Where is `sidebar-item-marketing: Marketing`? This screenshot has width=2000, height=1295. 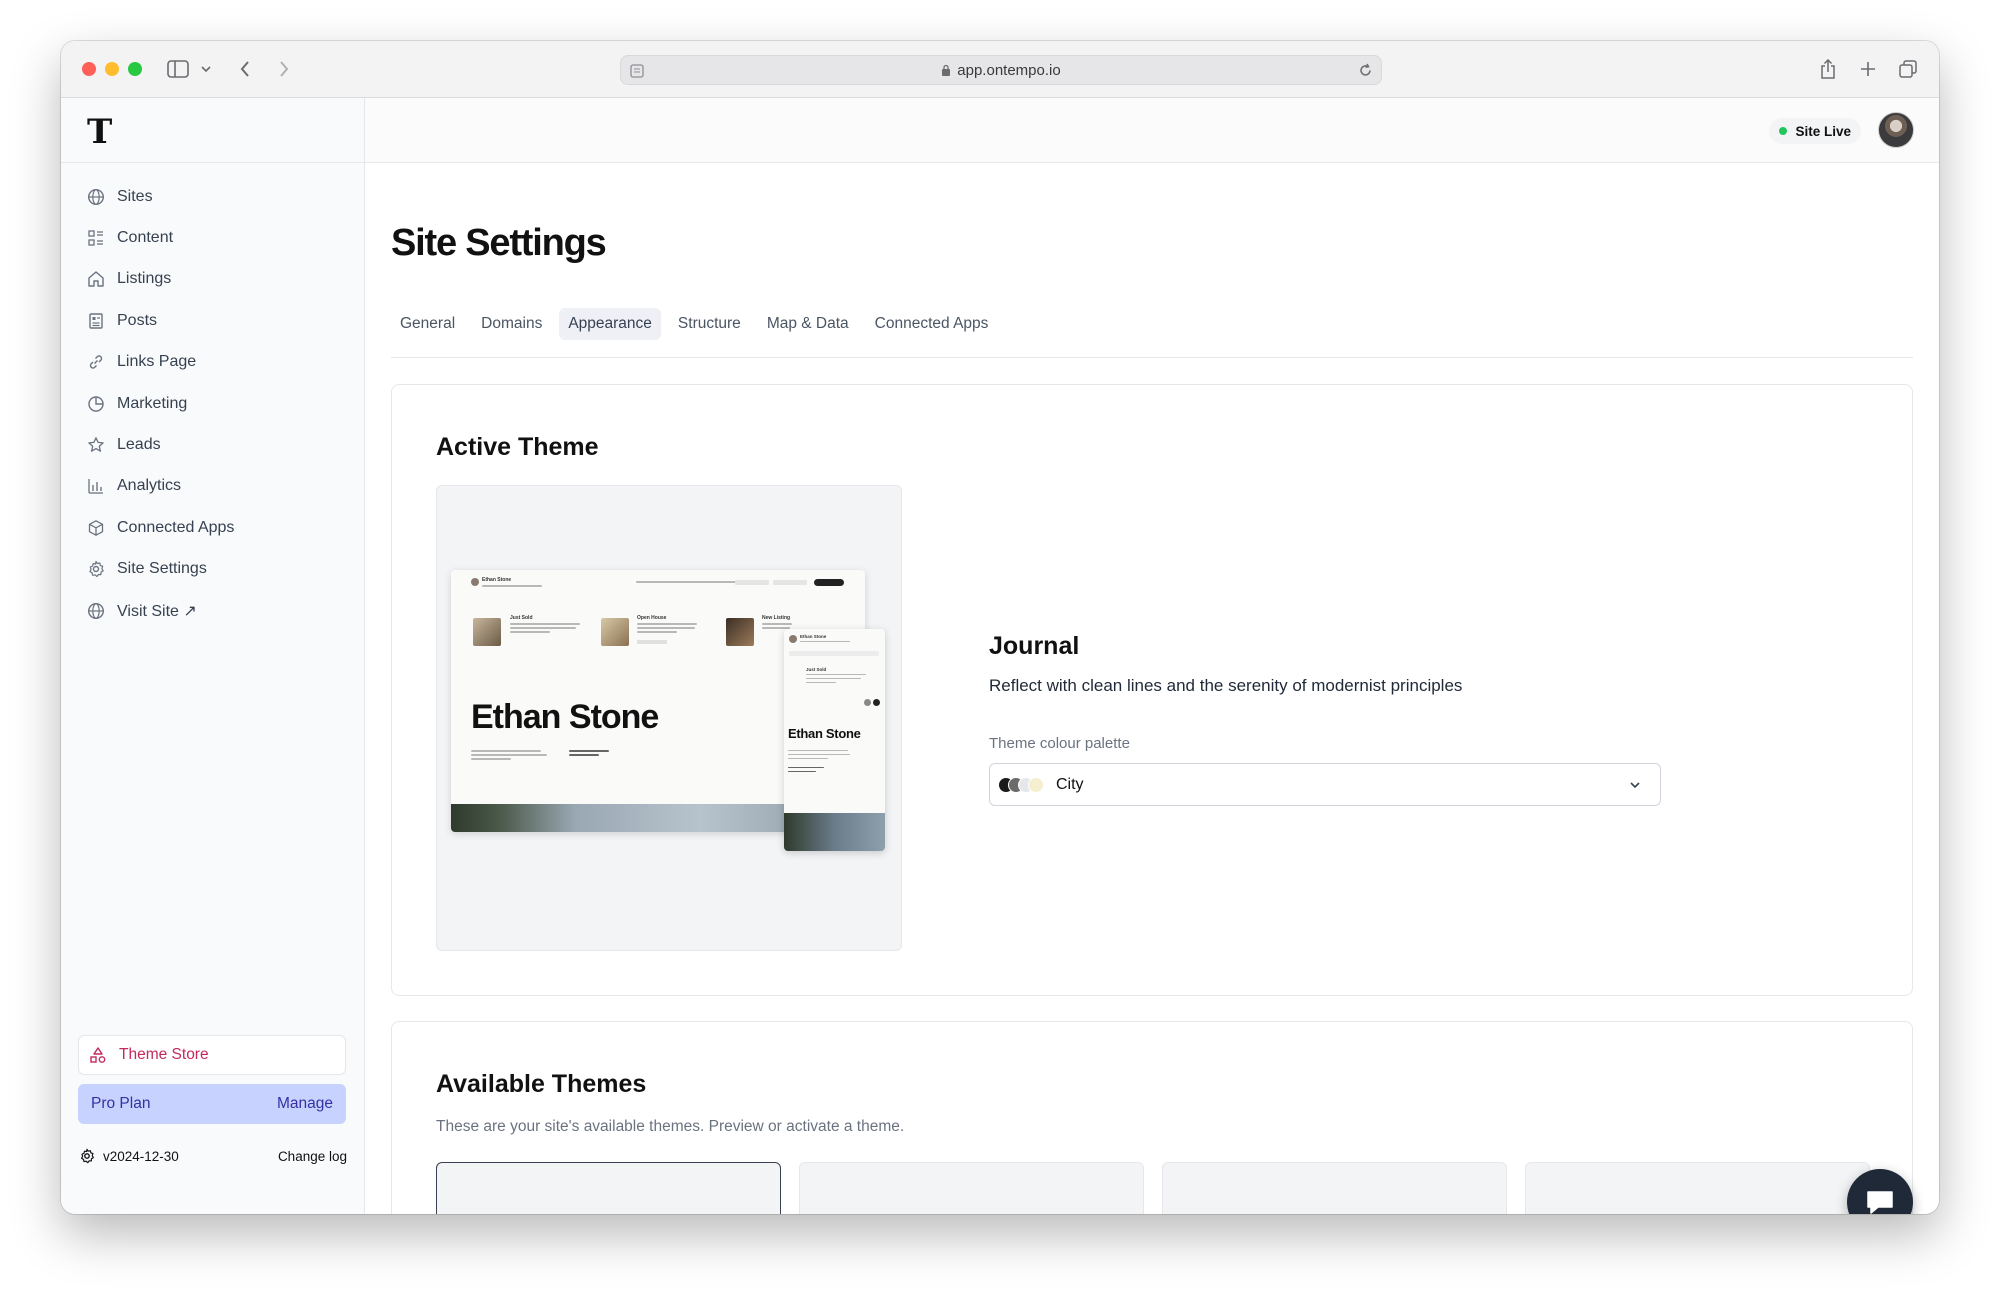 sidebar-item-marketing: Marketing is located at coordinates (212, 403).